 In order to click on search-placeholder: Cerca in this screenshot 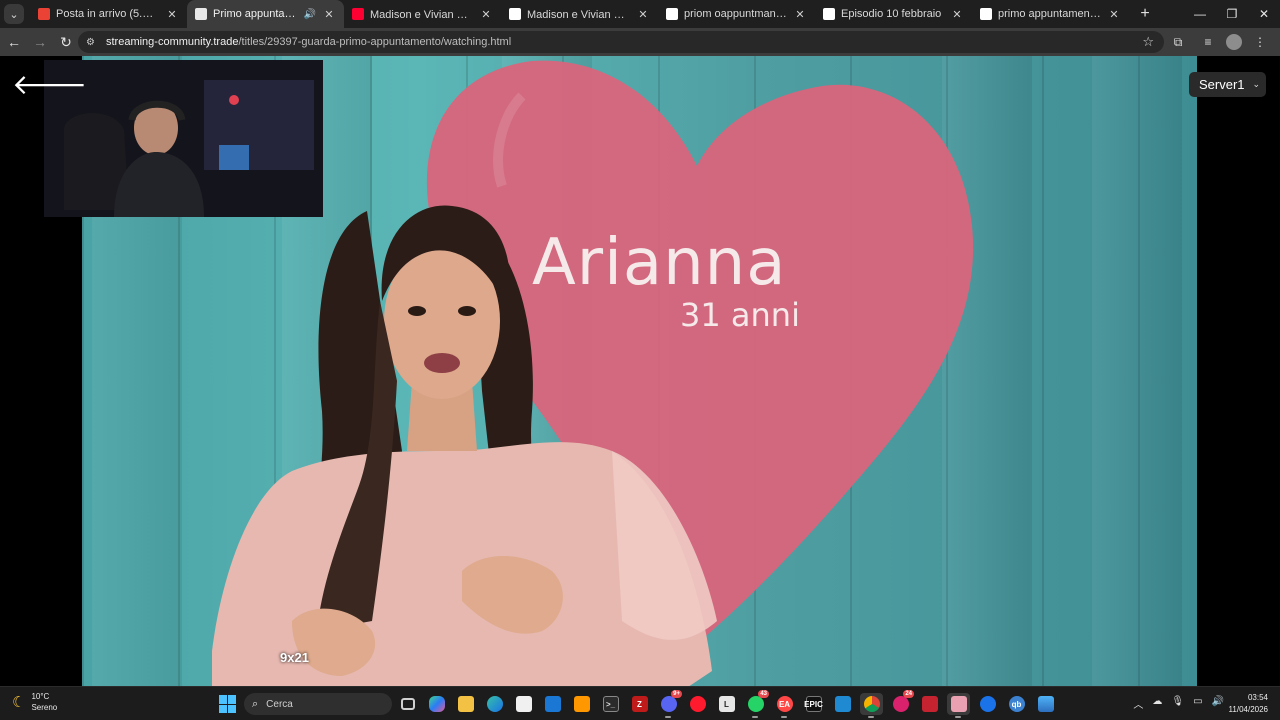, I will do `click(279, 704)`.